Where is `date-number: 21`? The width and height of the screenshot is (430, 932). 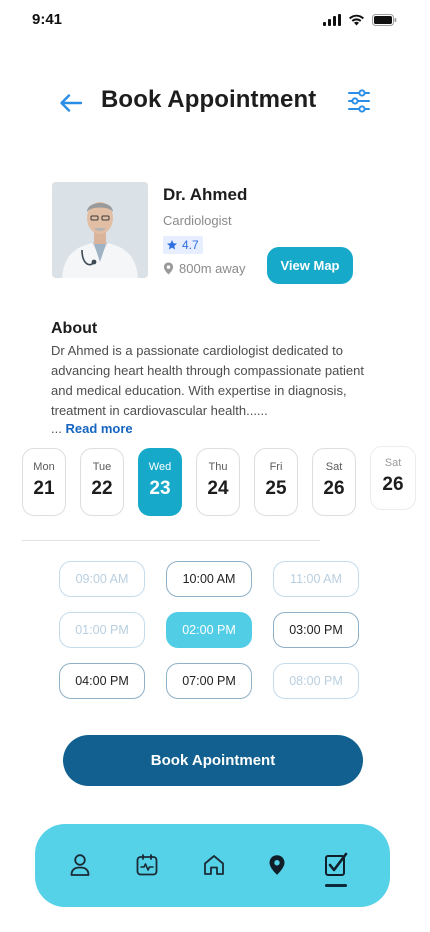 date-number: 21 is located at coordinates (44, 488).